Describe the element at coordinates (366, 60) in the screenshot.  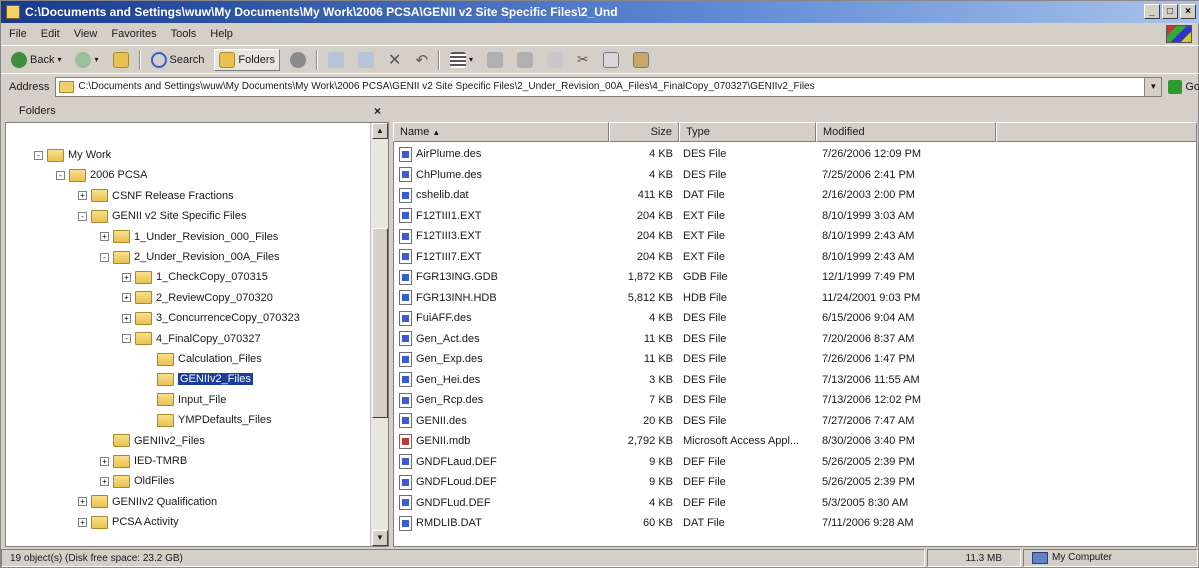
I see `copy-to-button` at that location.